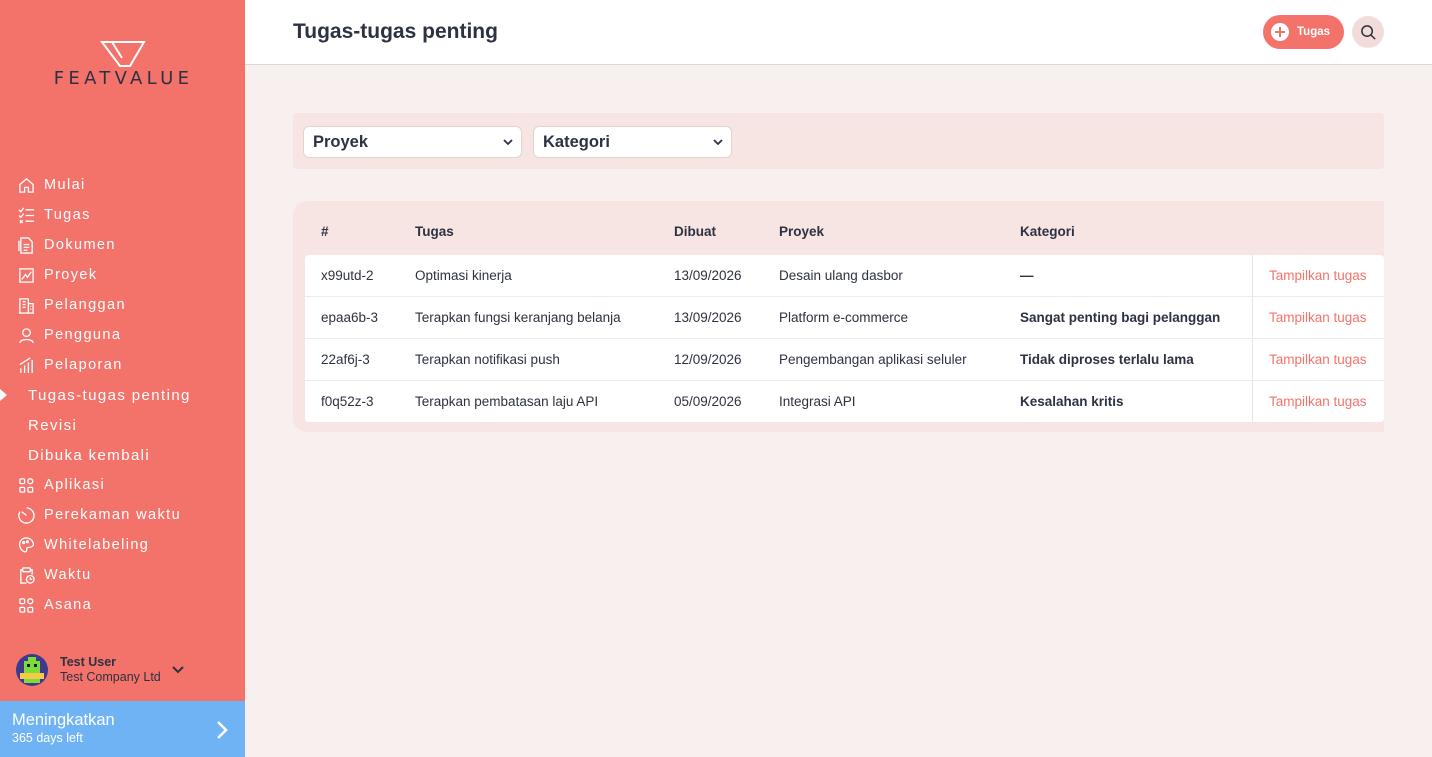  What do you see at coordinates (80, 245) in the screenshot?
I see `sidebar-item-label: Dokumen` at bounding box center [80, 245].